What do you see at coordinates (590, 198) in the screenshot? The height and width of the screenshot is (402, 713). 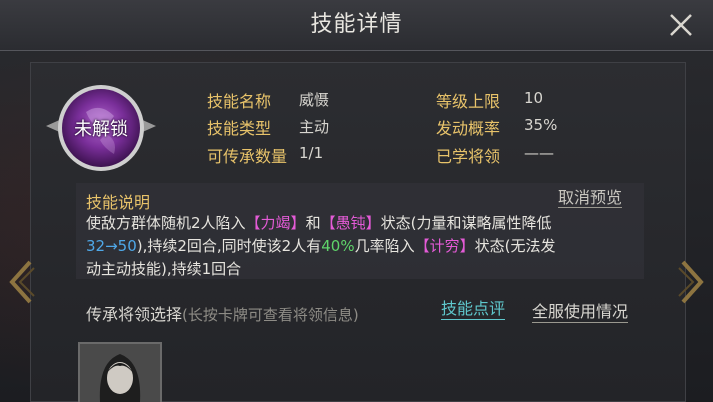 I see `cancel-preview-button: 取消预览` at bounding box center [590, 198].